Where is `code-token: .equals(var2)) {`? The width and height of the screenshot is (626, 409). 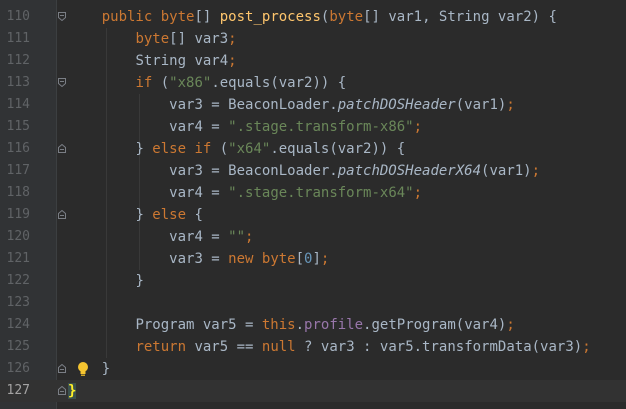
code-token: .equals(var2)) { is located at coordinates (338, 149).